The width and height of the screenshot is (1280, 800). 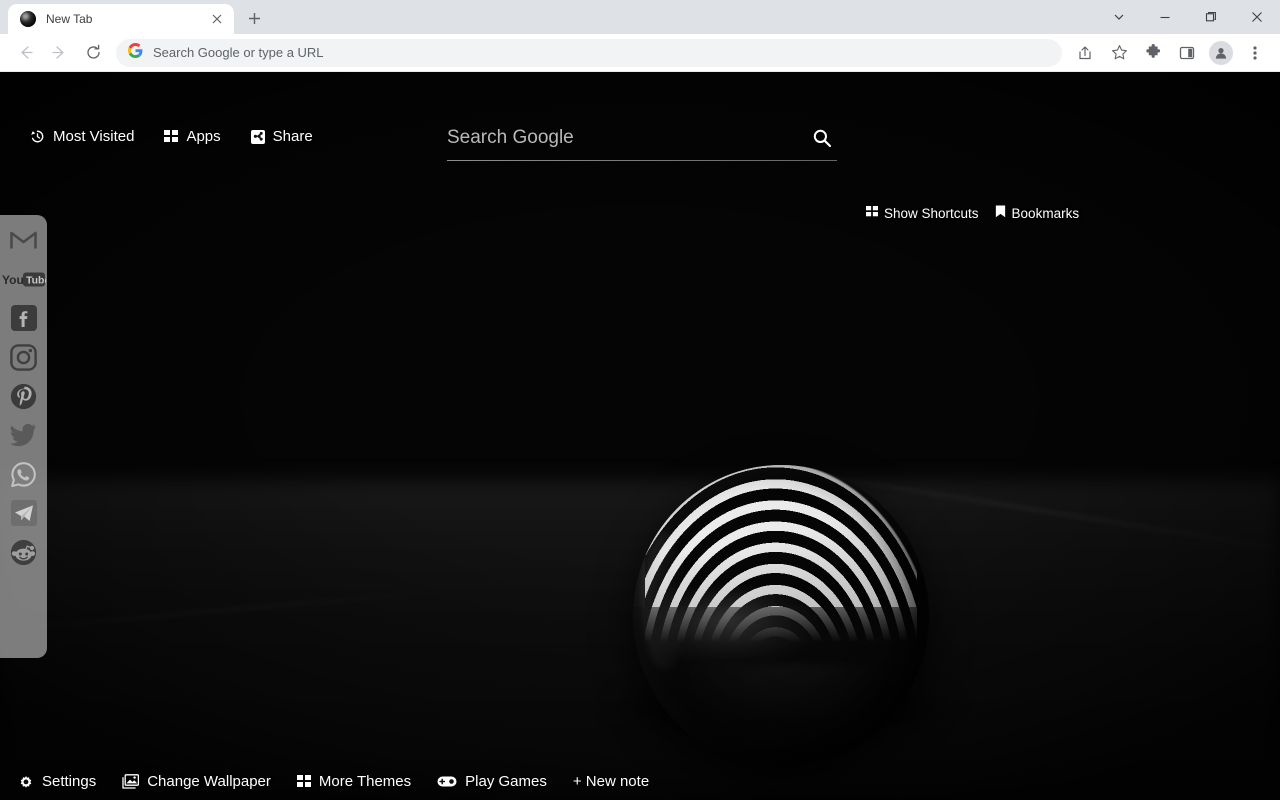 I want to click on youtube-icon: You Tube, so click(x=24, y=279).